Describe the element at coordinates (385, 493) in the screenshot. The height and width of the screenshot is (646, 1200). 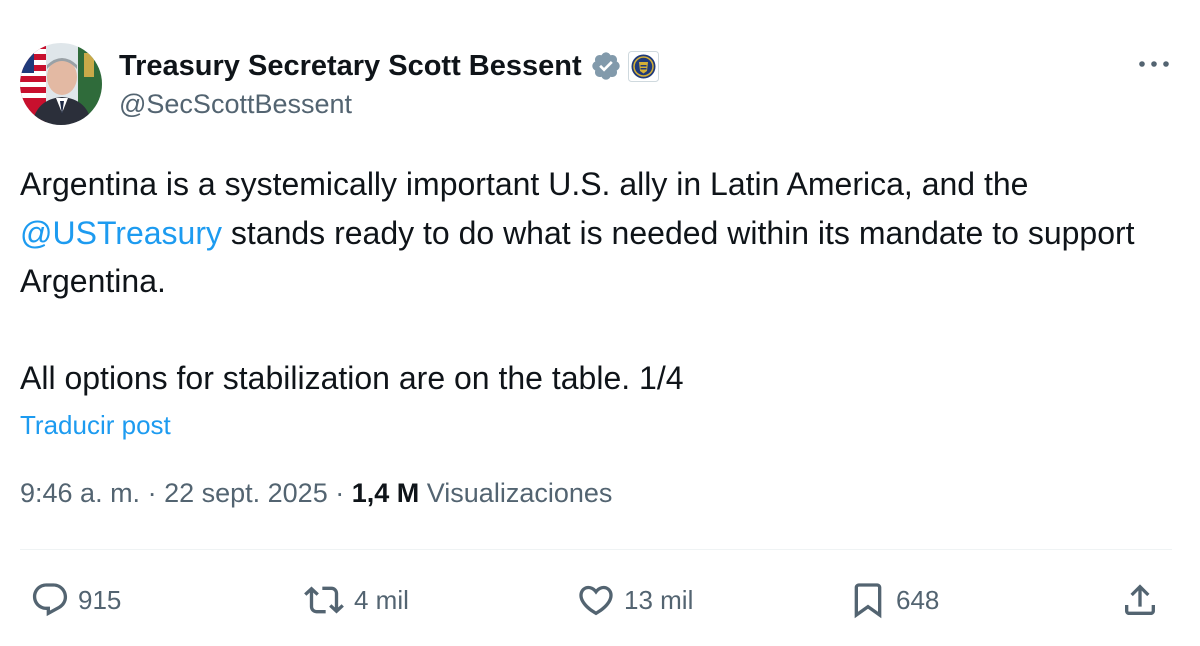
I see `views-count: 1,4 M` at that location.